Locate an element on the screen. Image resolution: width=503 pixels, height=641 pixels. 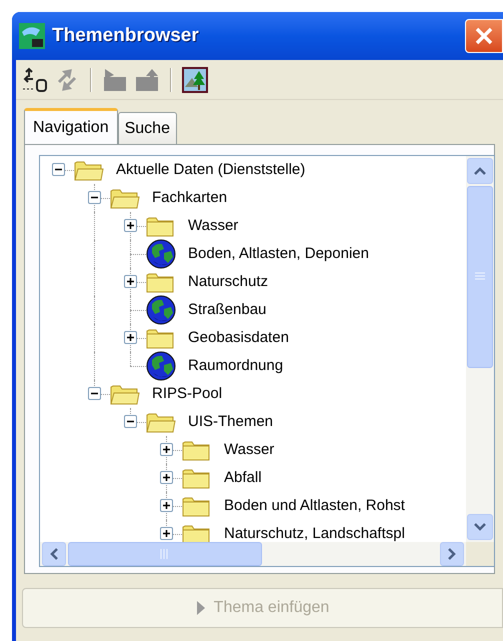
chevron-down-icon is located at coordinates (480, 527).